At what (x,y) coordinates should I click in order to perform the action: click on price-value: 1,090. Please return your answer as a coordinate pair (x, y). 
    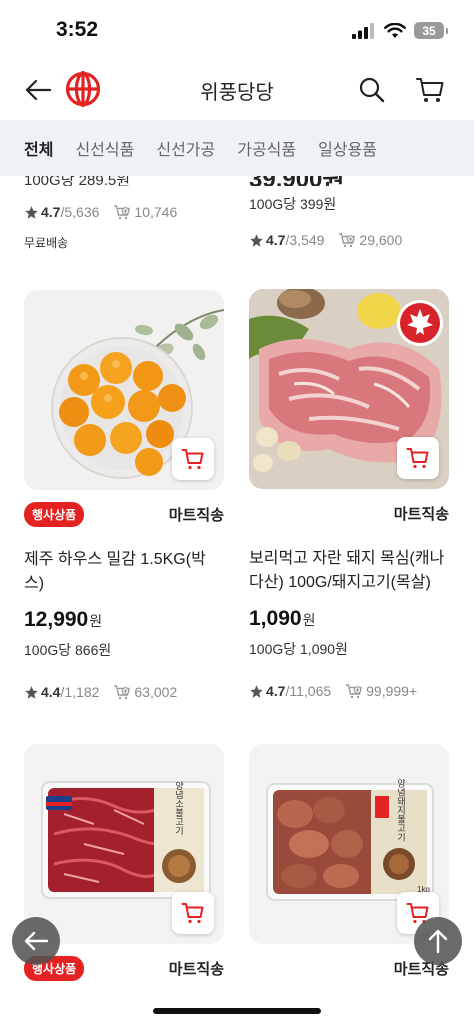
    Looking at the image, I should click on (275, 618).